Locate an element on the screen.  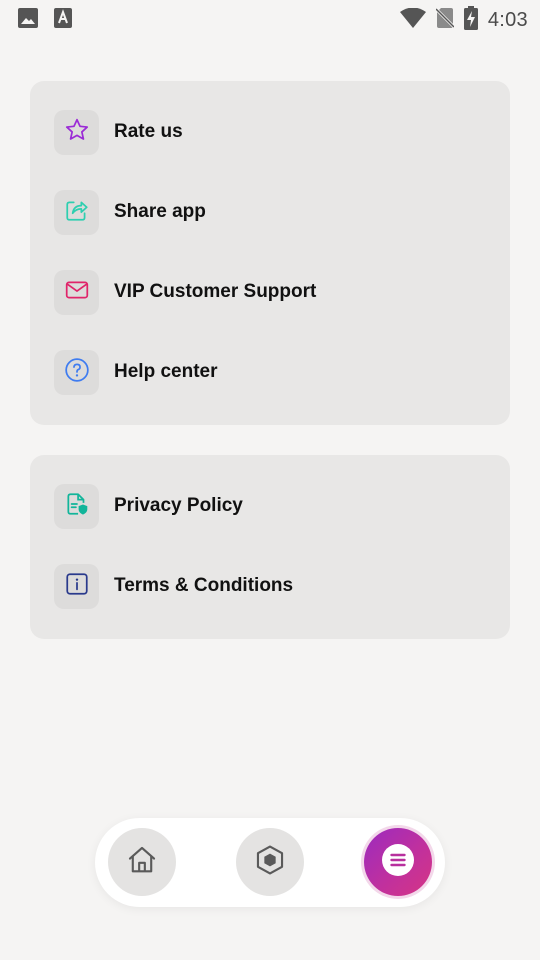
no-sim-icon is located at coordinates (444, 20).